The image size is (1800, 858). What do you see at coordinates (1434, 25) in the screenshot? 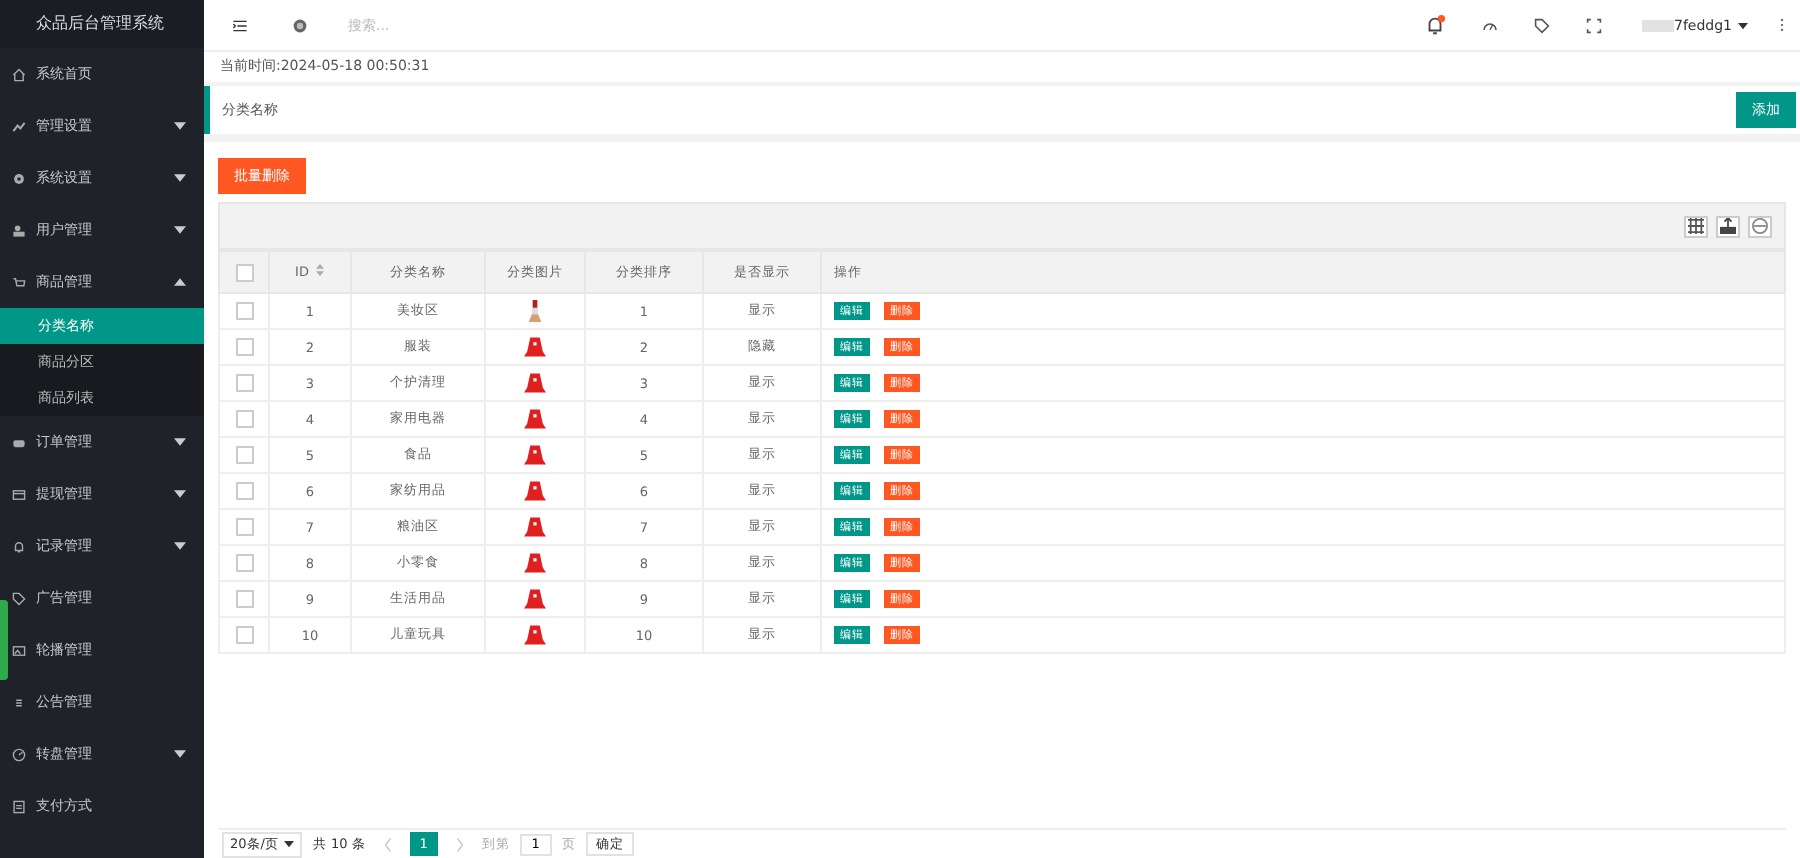
I see `notification-bell-icon` at bounding box center [1434, 25].